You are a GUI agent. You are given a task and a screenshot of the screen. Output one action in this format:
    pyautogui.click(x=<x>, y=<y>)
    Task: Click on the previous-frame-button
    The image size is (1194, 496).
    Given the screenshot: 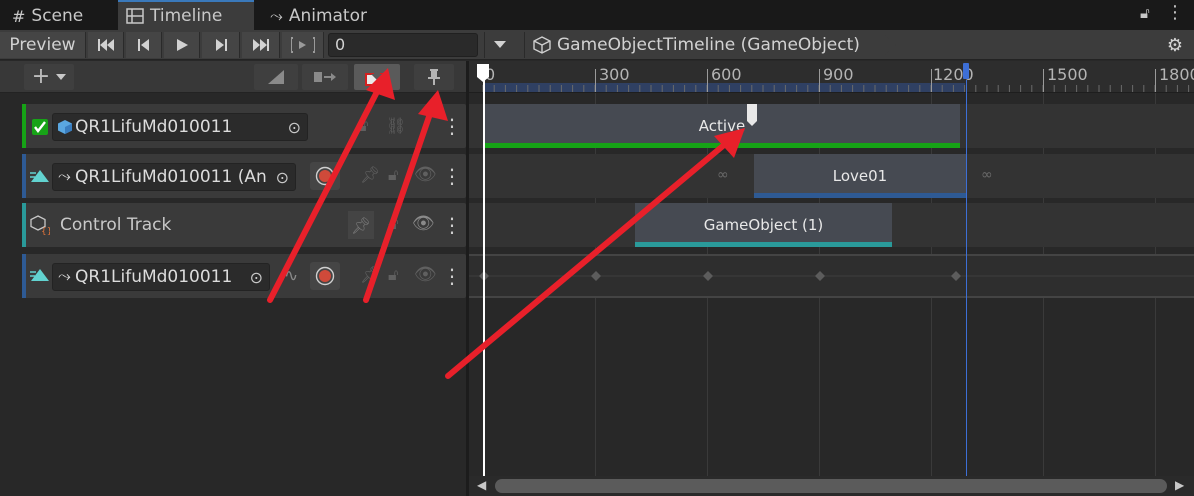 What is the action you would take?
    pyautogui.click(x=144, y=45)
    